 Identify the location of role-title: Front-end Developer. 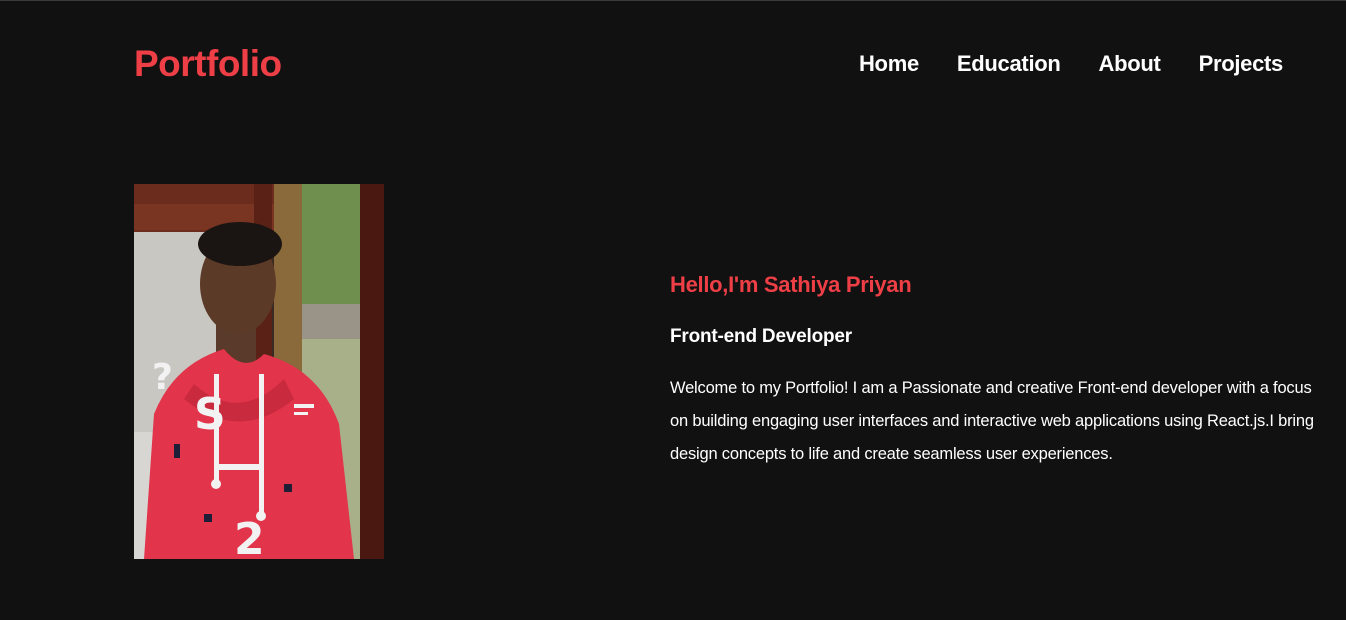
(761, 336).